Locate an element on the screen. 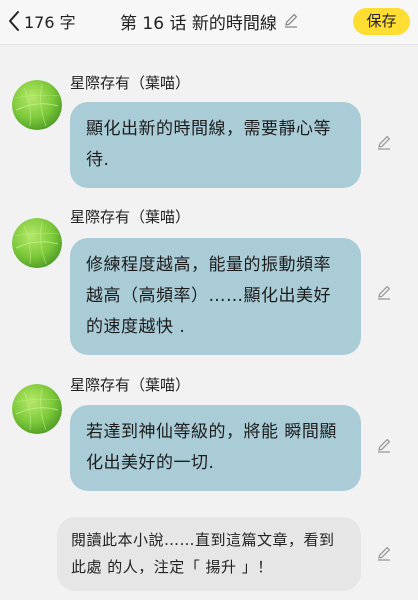 The height and width of the screenshot is (600, 418). save-button: 保存 is located at coordinates (381, 21).